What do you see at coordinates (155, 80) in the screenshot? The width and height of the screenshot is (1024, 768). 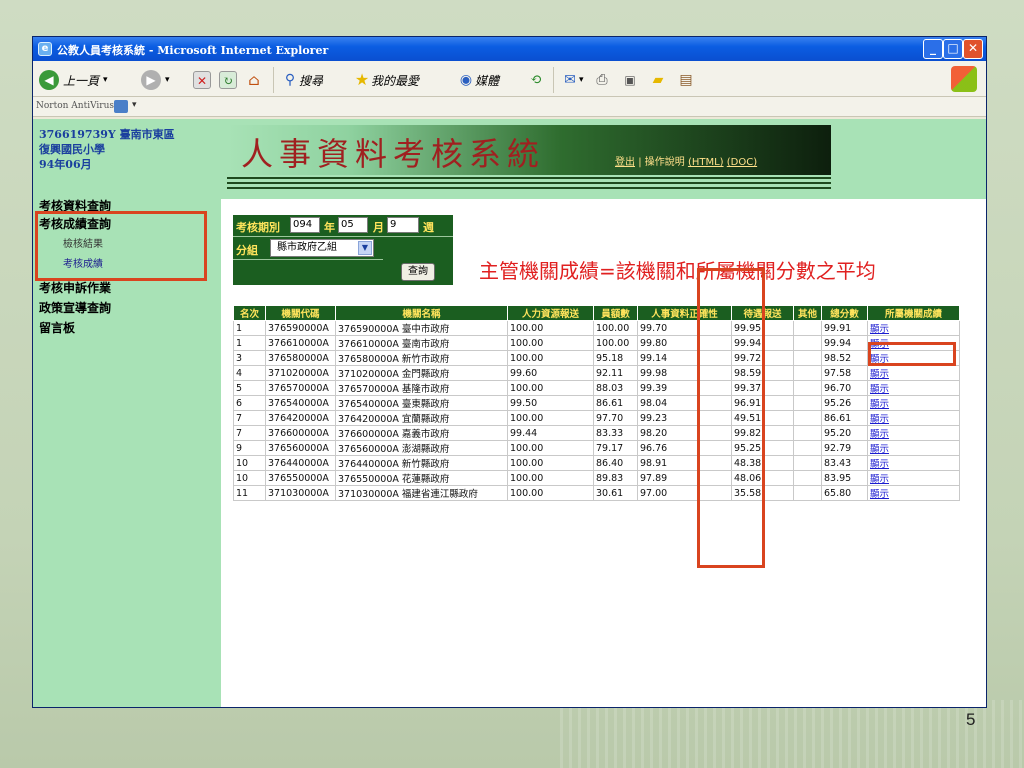 I see `forward-button: ▶ ▾` at bounding box center [155, 80].